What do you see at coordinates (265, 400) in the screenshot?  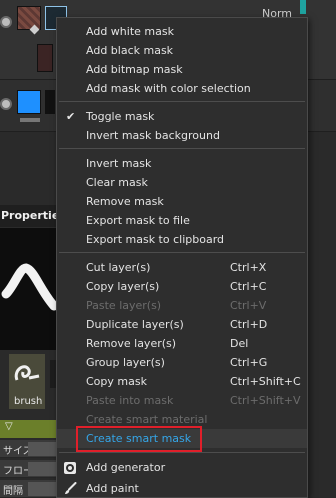 I see `shortcut-label: Ctrl+Shift+V` at bounding box center [265, 400].